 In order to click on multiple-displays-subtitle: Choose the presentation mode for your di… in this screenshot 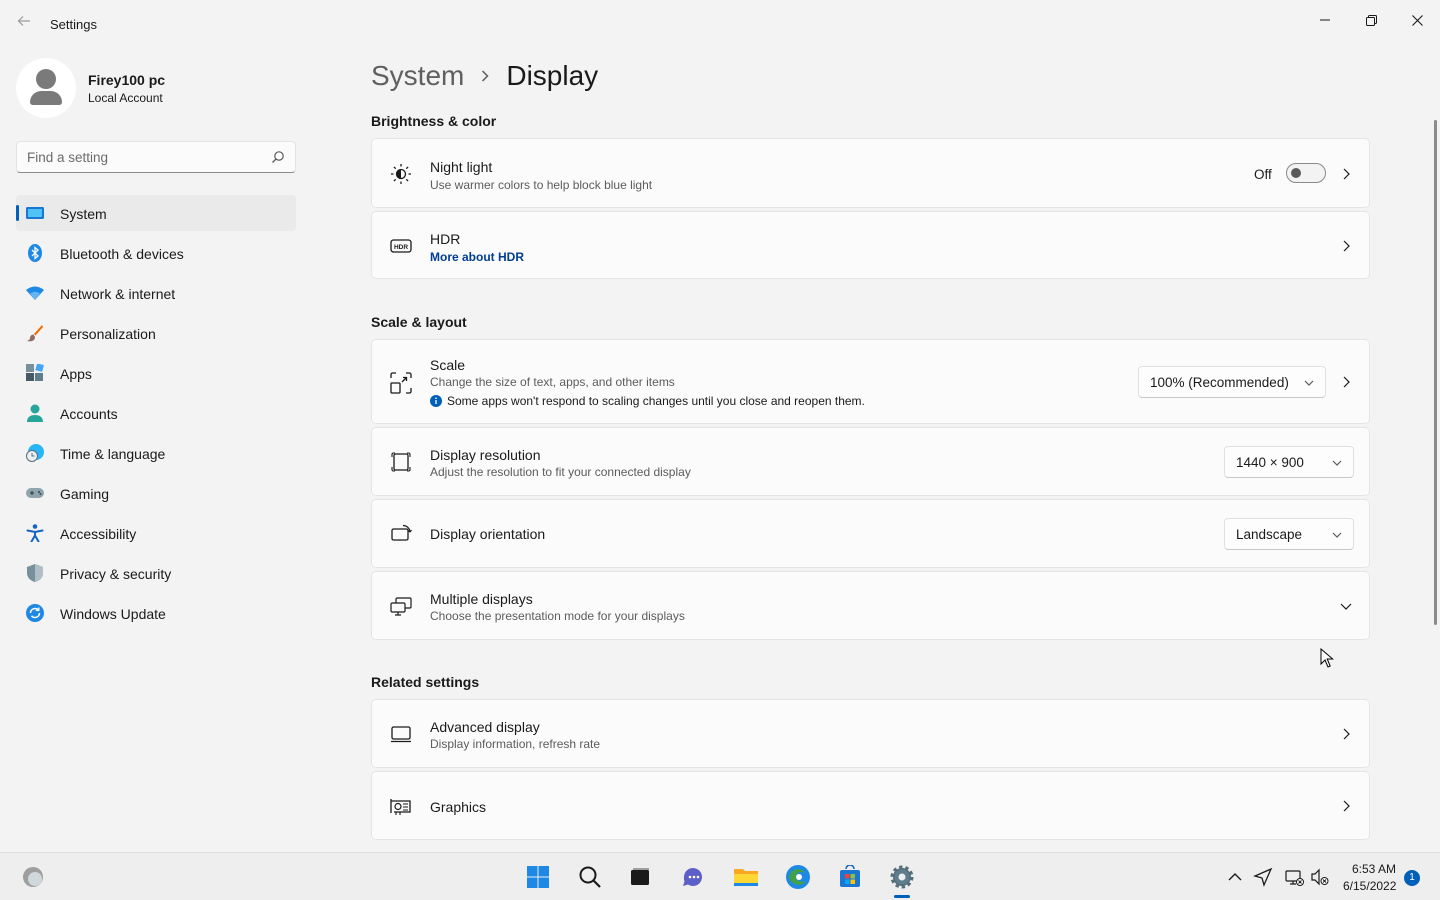, I will do `click(557, 616)`.